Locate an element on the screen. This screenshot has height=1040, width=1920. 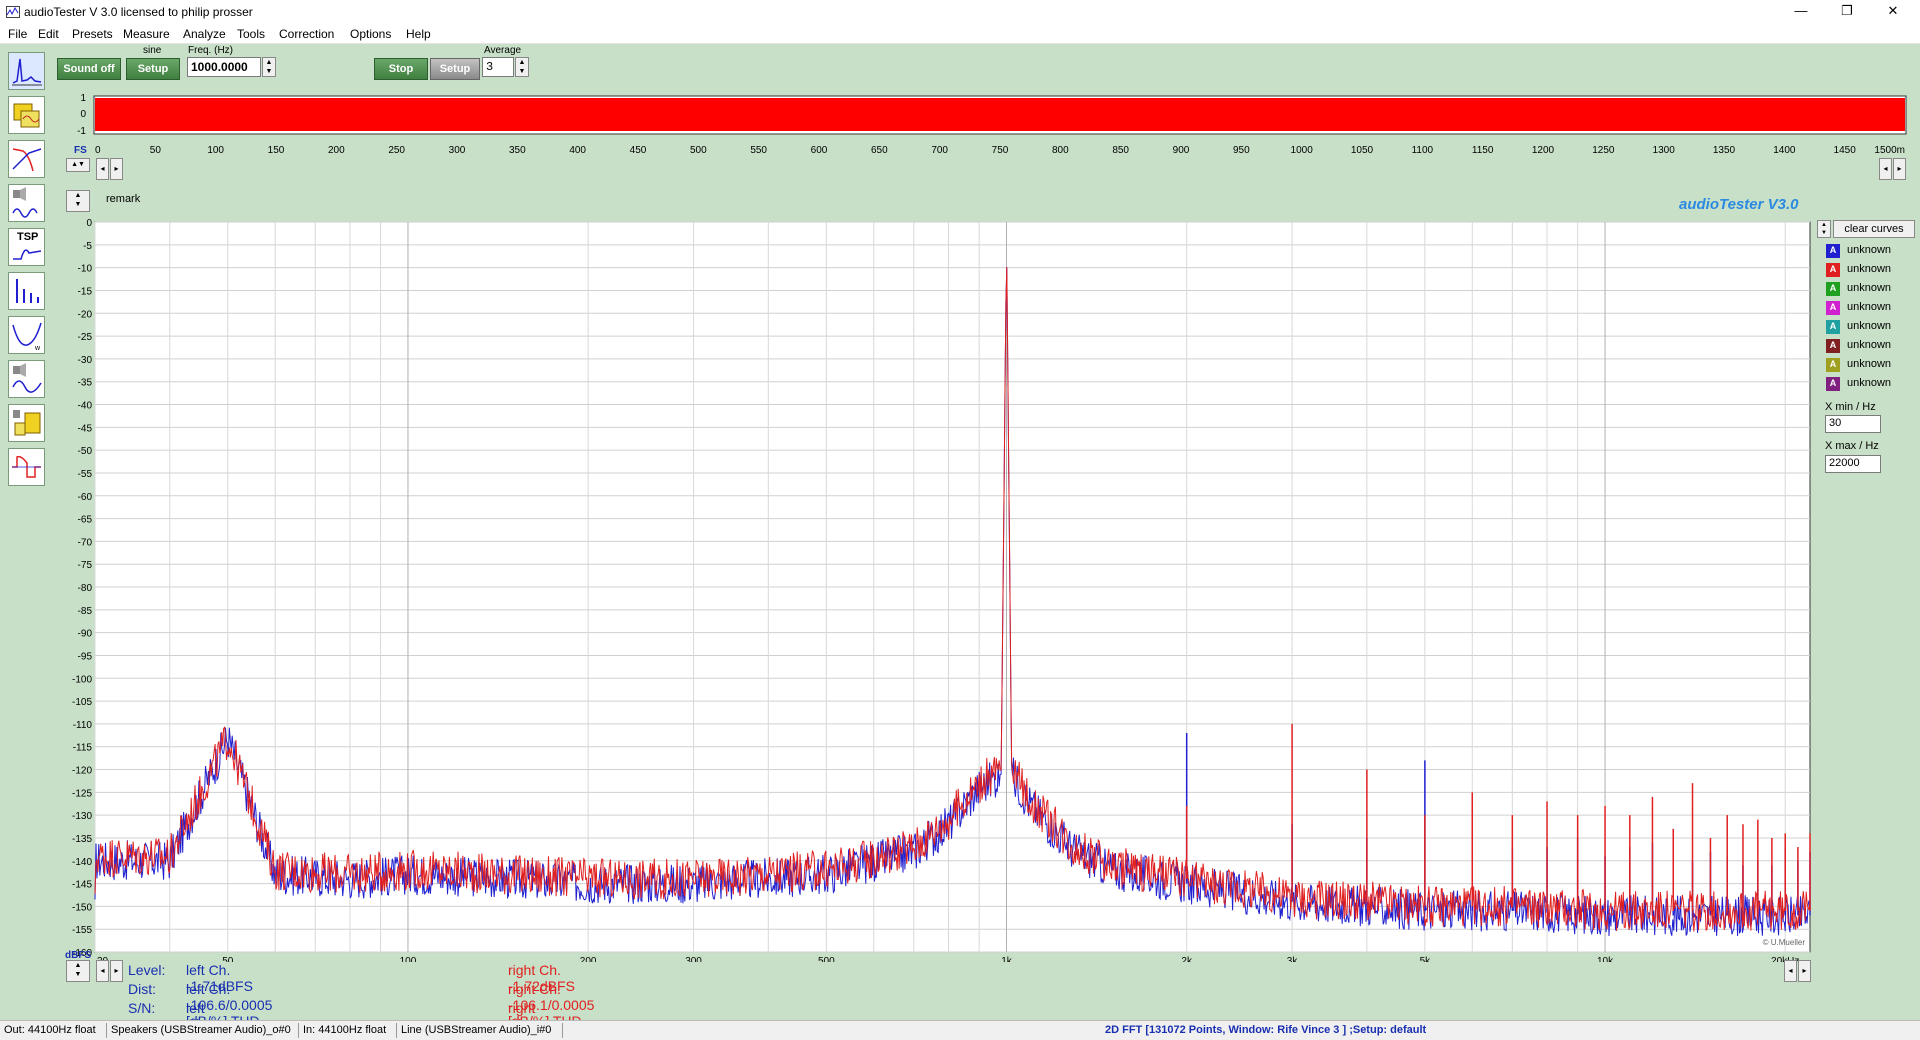
wave-xtick: 1250 is located at coordinates (1603, 150).